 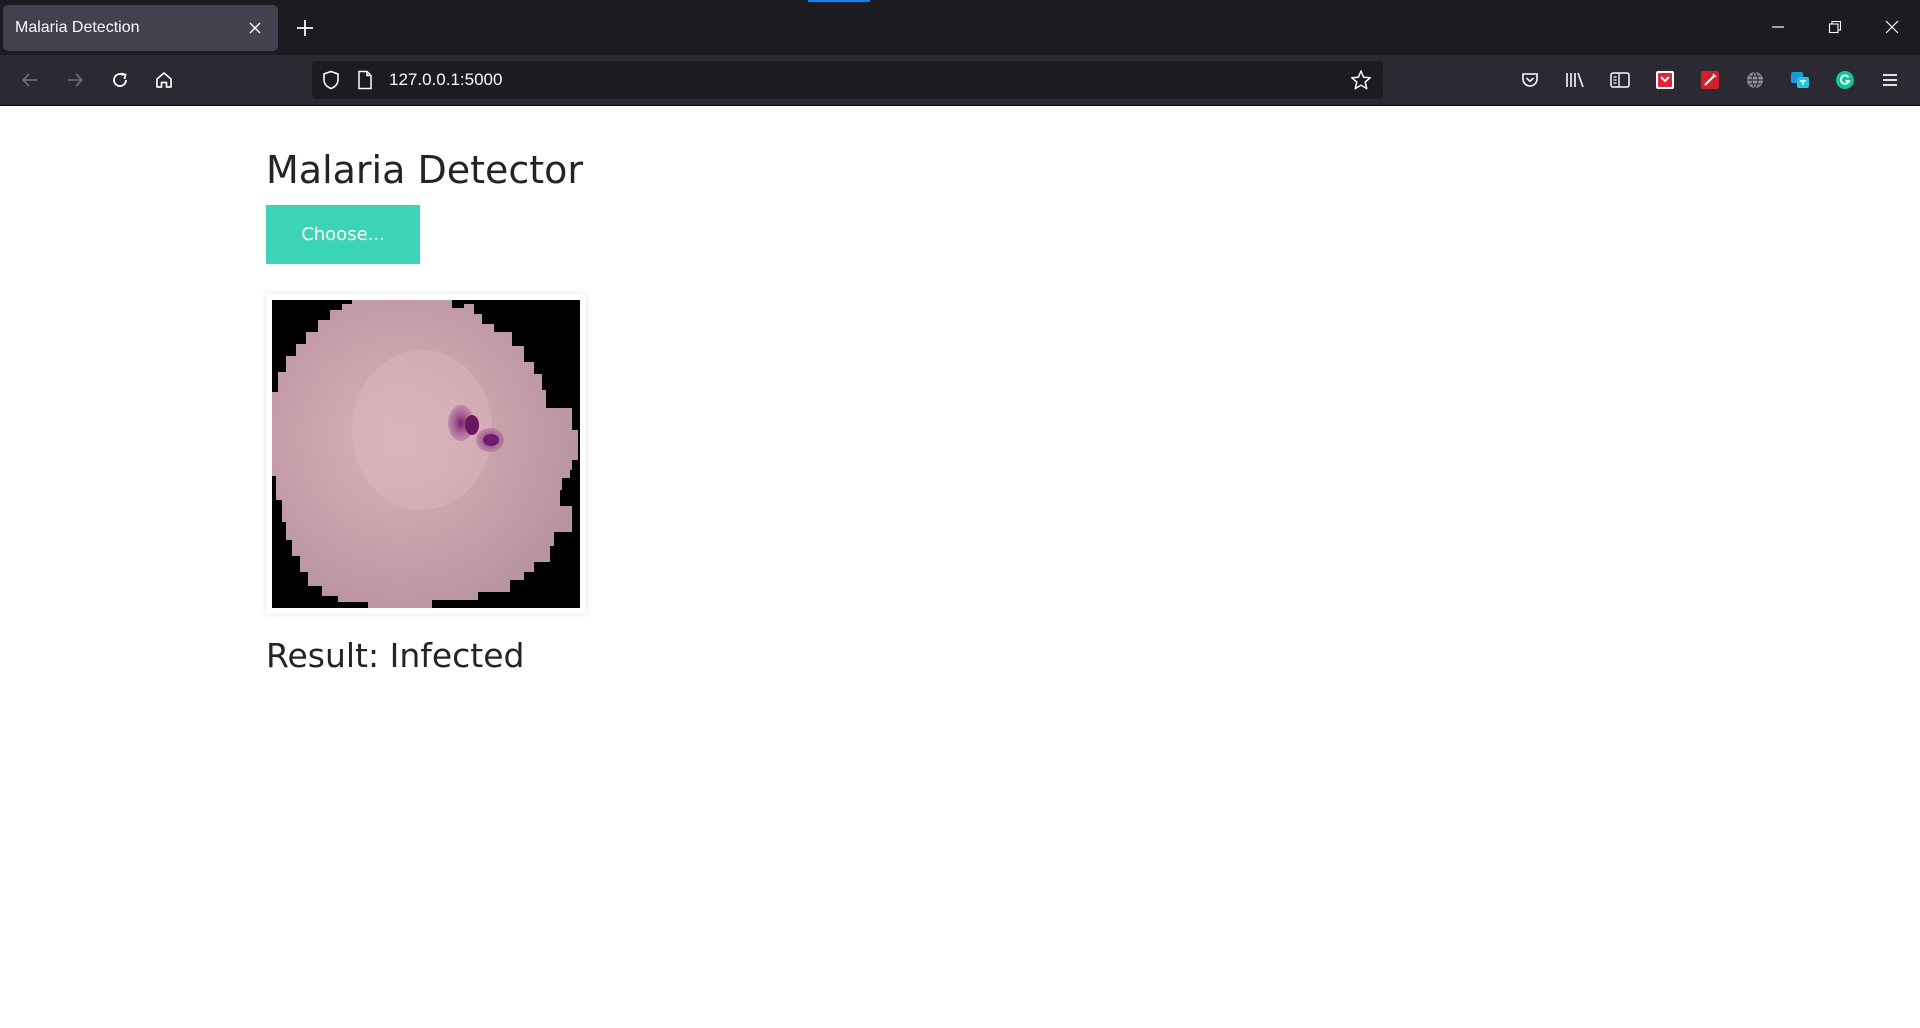 I want to click on restore-icon, so click(x=1835, y=27).